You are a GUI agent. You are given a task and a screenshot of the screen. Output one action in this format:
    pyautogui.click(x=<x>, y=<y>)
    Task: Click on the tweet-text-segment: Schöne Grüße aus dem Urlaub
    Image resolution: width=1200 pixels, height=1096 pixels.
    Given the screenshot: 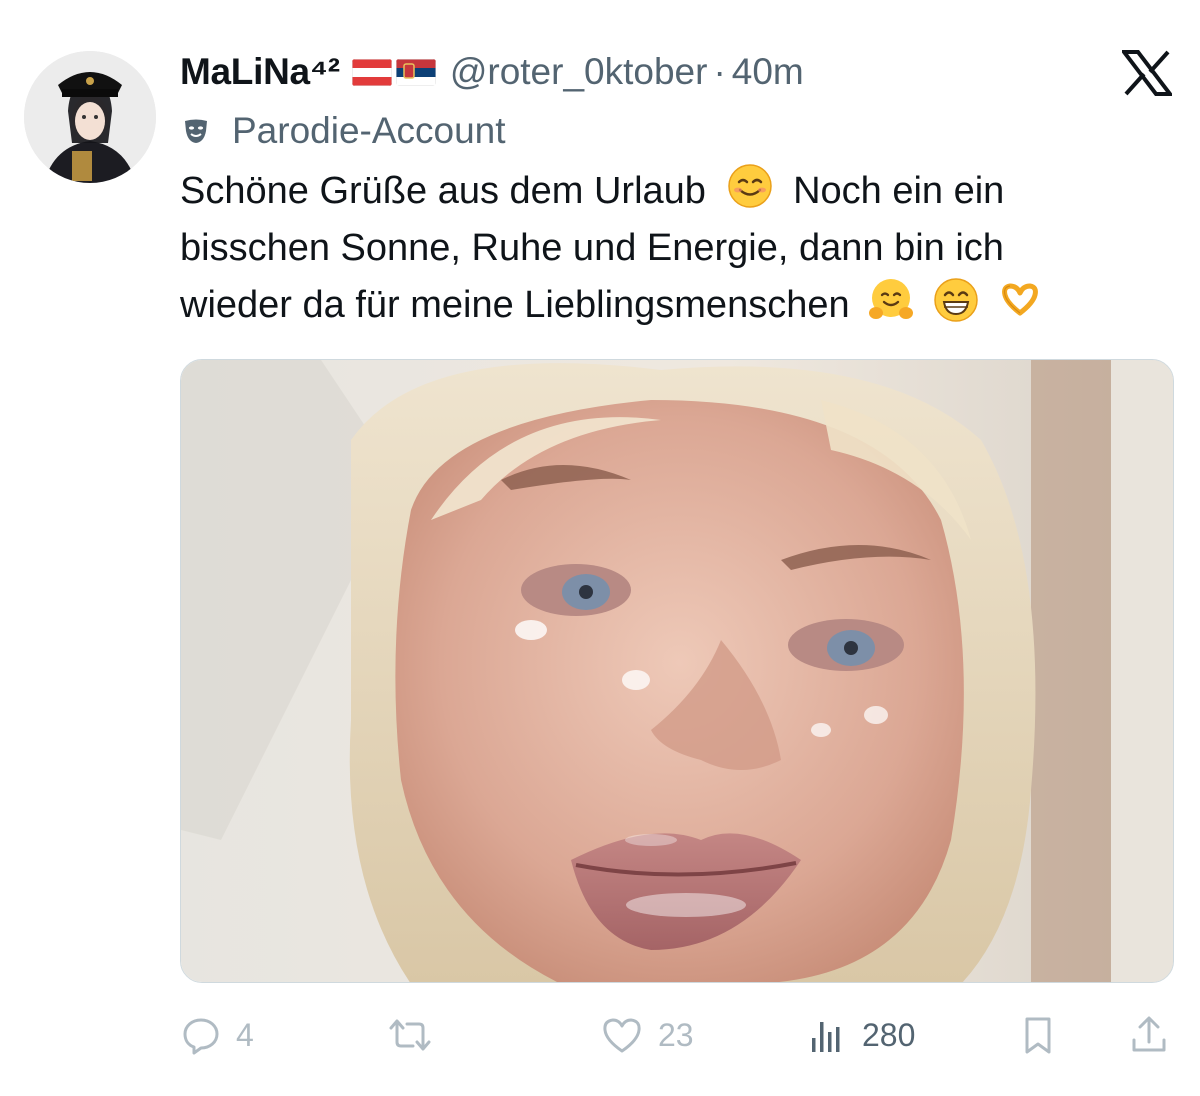 What is the action you would take?
    pyautogui.click(x=443, y=191)
    